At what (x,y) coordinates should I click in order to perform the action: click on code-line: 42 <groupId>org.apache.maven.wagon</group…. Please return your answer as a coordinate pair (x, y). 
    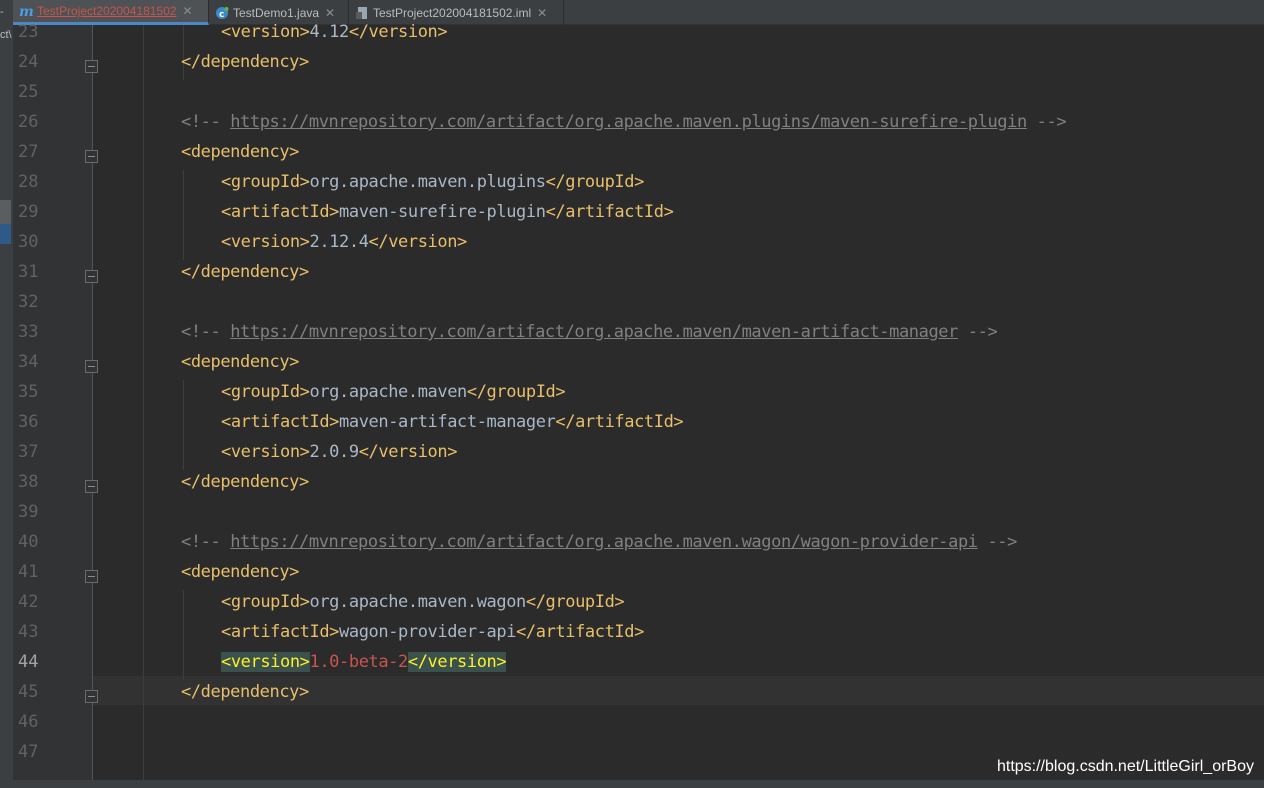
    Looking at the image, I should click on (632, 607).